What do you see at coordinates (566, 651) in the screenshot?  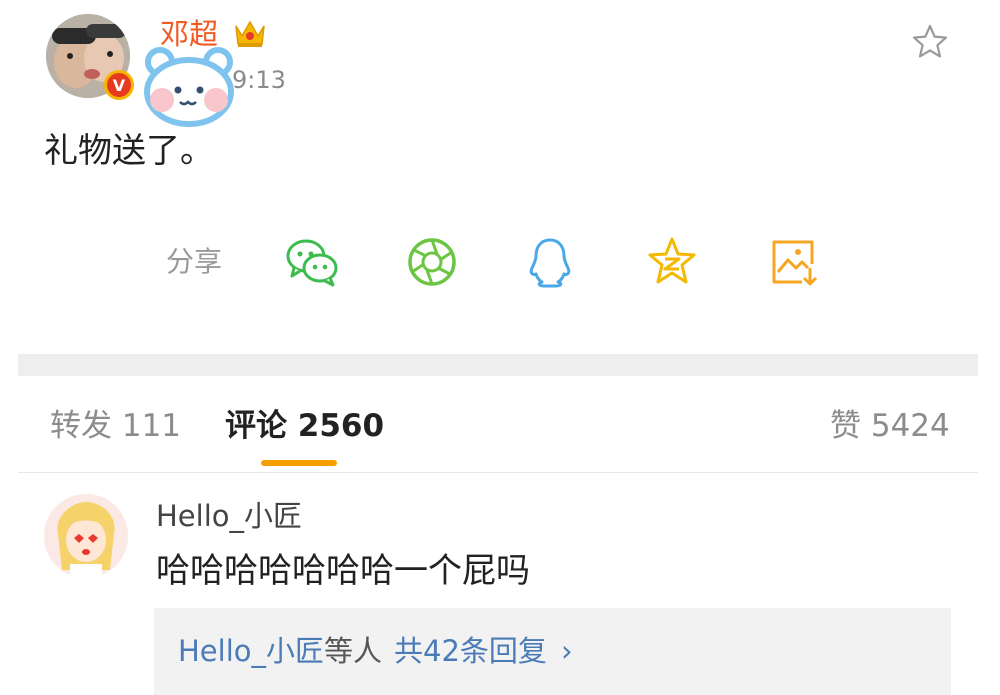 I see `chevron-right-icon: ›` at bounding box center [566, 651].